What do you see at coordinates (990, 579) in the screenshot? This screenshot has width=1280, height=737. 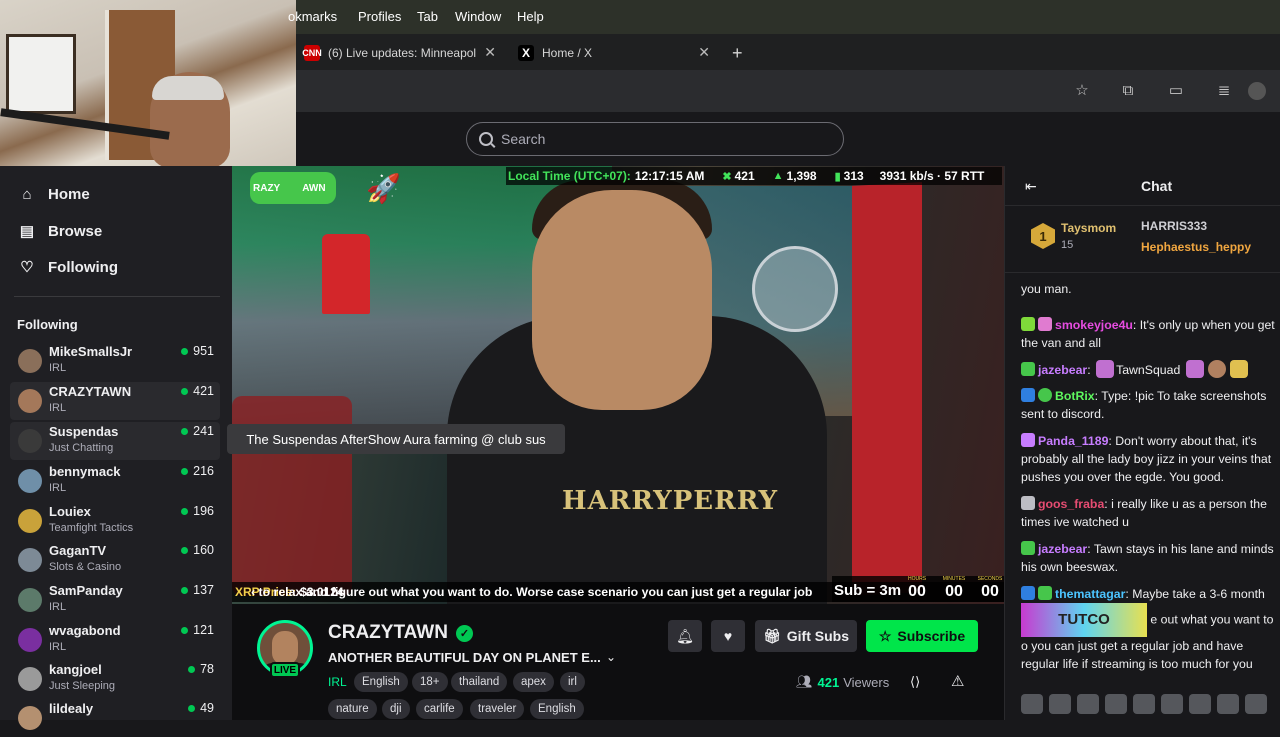 I see `seconds-caption: SECONDS` at bounding box center [990, 579].